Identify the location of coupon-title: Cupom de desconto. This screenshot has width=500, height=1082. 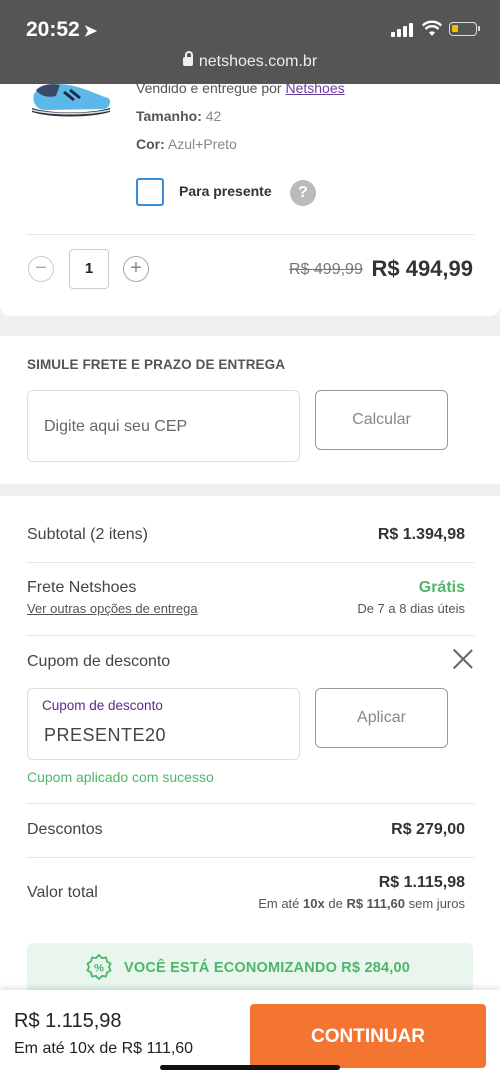
(99, 661).